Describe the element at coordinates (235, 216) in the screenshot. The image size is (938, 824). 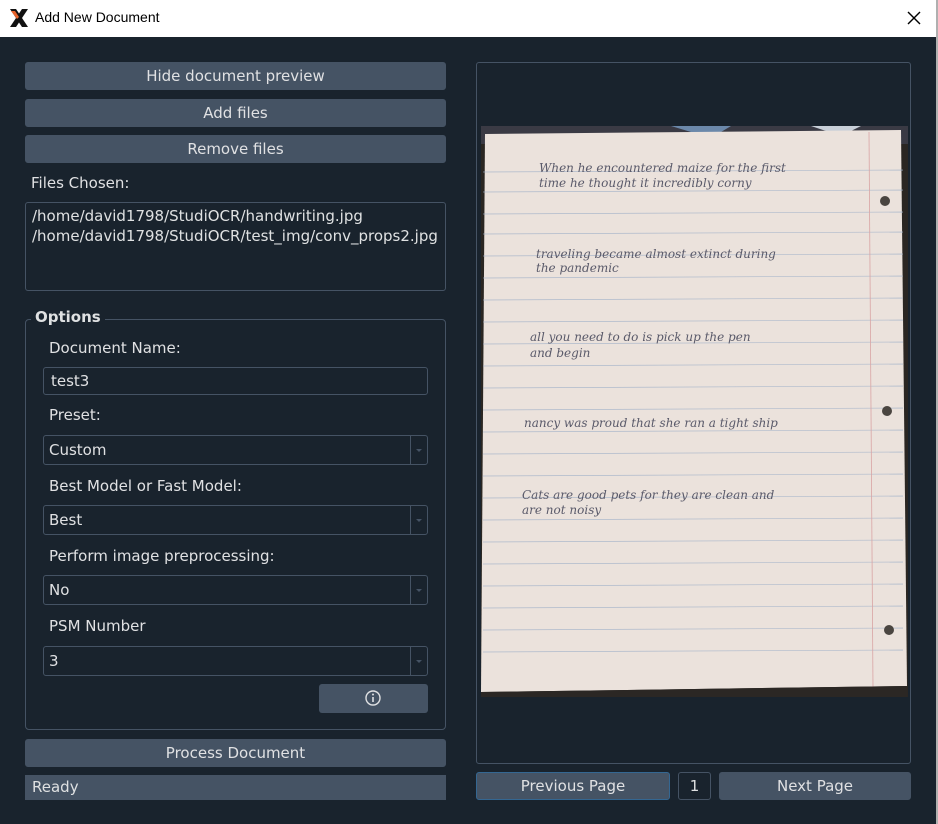
I see `file-item: /home/david1798/StudiOCR/handwriting.jpg` at that location.